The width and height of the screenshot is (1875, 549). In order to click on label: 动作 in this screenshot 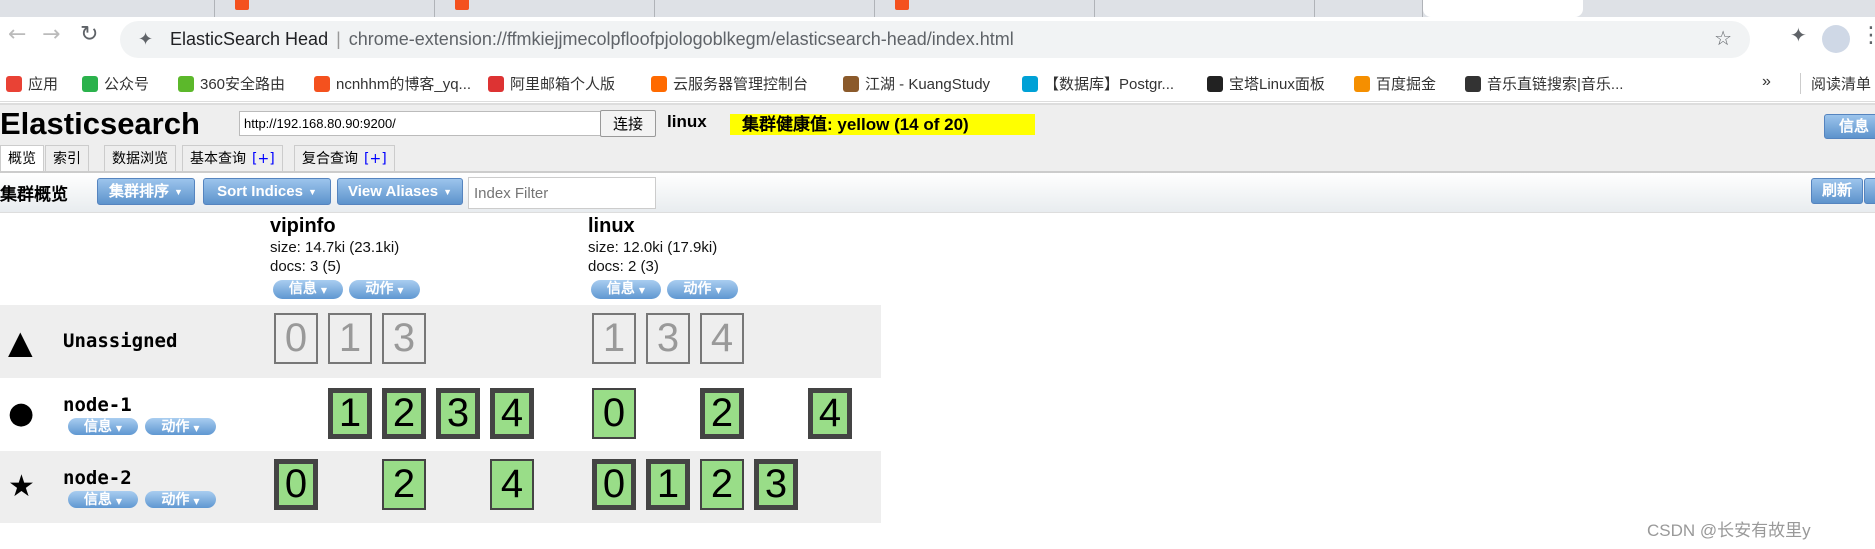, I will do `click(175, 427)`.